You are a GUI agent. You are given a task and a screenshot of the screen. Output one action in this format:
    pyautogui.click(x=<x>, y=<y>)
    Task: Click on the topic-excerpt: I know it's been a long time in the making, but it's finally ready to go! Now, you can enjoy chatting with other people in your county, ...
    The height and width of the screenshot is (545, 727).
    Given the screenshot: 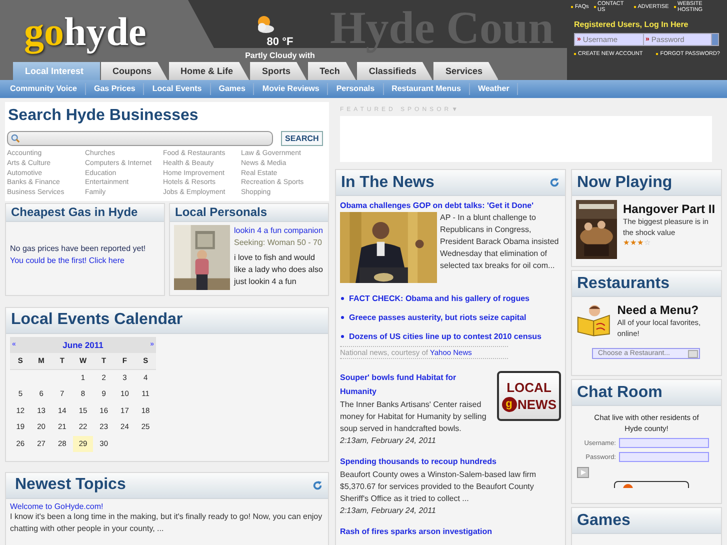 What is the action you would take?
    pyautogui.click(x=167, y=523)
    